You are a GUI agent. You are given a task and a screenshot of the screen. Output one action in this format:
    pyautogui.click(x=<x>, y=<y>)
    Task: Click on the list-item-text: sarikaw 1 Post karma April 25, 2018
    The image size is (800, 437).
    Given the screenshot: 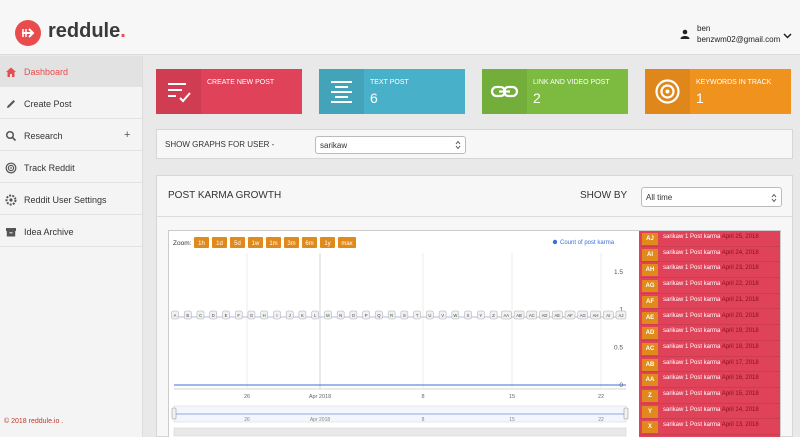 What is the action you would take?
    pyautogui.click(x=711, y=237)
    